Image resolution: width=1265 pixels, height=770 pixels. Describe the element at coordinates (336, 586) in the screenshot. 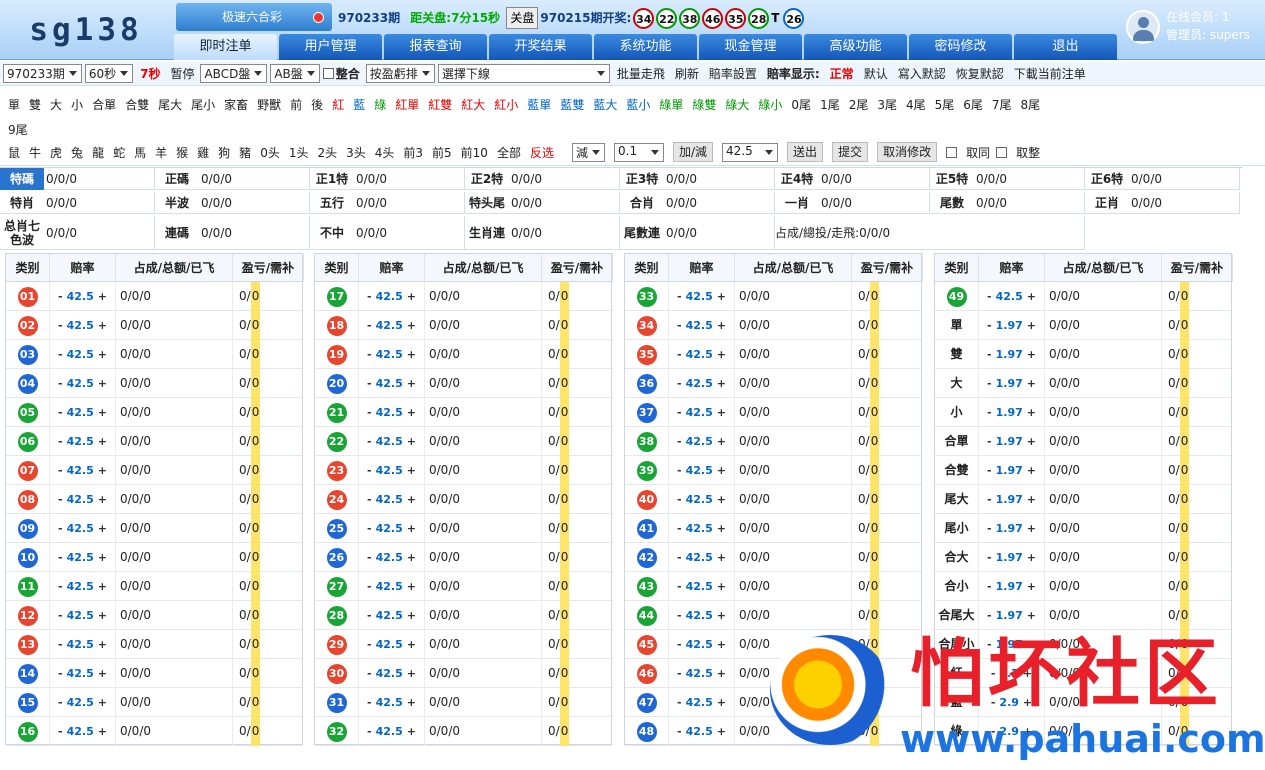

I see `number-ball: 27` at that location.